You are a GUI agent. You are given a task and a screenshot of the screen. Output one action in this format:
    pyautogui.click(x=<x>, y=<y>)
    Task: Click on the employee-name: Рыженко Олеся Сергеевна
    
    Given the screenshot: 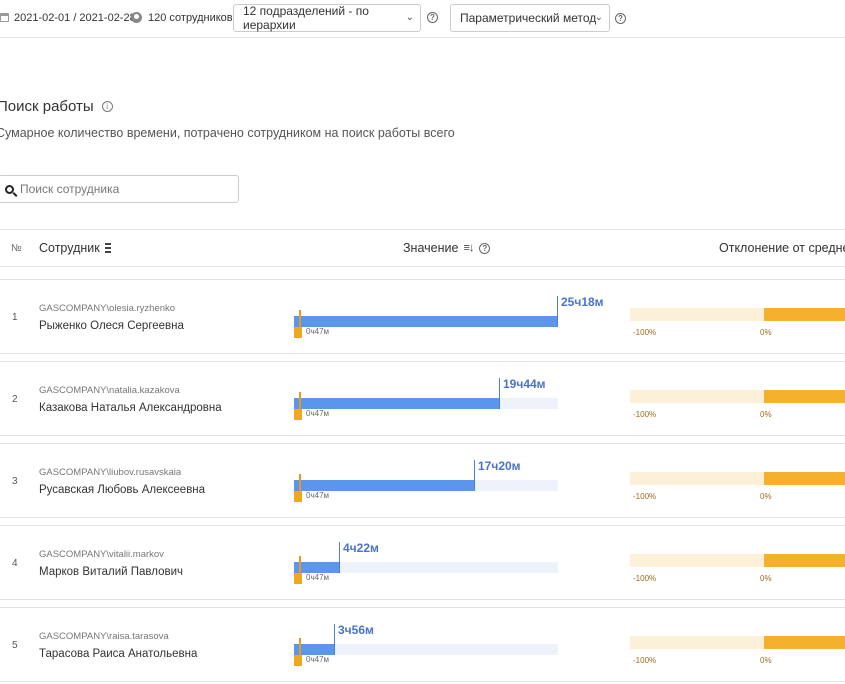 What is the action you would take?
    pyautogui.click(x=111, y=326)
    